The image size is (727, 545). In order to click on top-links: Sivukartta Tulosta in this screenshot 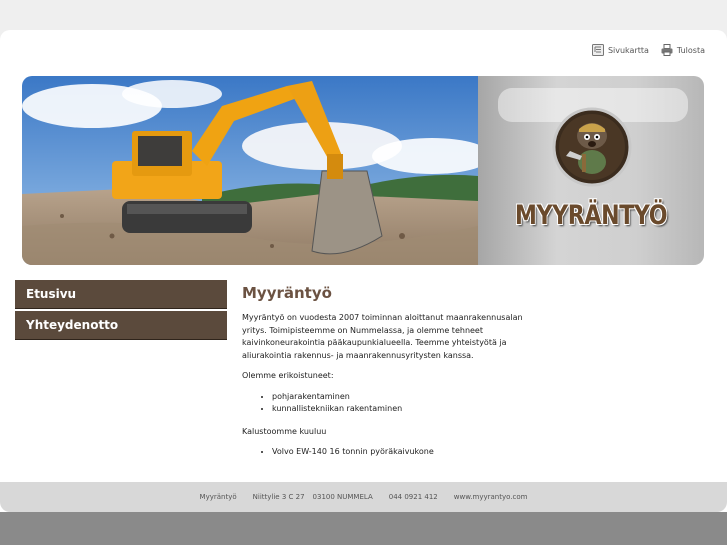, I will do `click(648, 50)`.